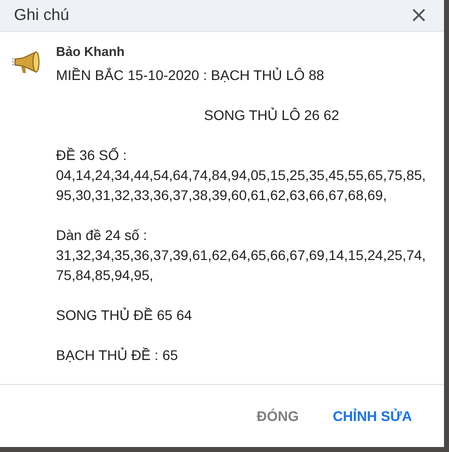 Image resolution: width=449 pixels, height=452 pixels. I want to click on note-line: 04,14,24,34,44,54,64,74,84,94,05,15,25,35,45,55,65,75,85,, so click(241, 175).